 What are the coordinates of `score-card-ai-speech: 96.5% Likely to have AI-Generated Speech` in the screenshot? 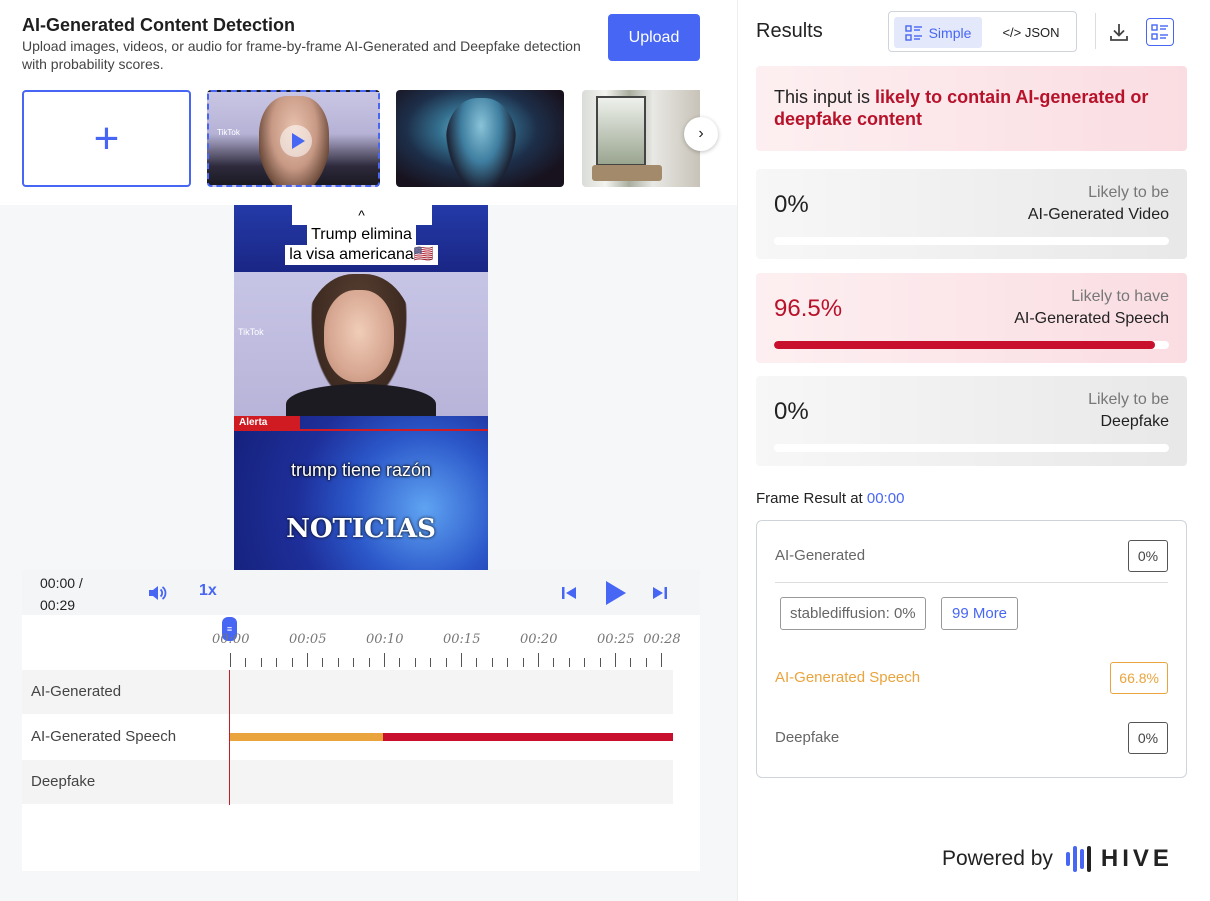 It's located at (971, 318).